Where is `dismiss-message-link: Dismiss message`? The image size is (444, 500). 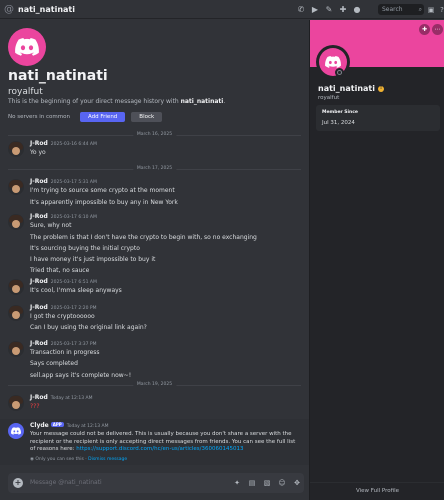 dismiss-message-link: Dismiss message is located at coordinates (107, 459).